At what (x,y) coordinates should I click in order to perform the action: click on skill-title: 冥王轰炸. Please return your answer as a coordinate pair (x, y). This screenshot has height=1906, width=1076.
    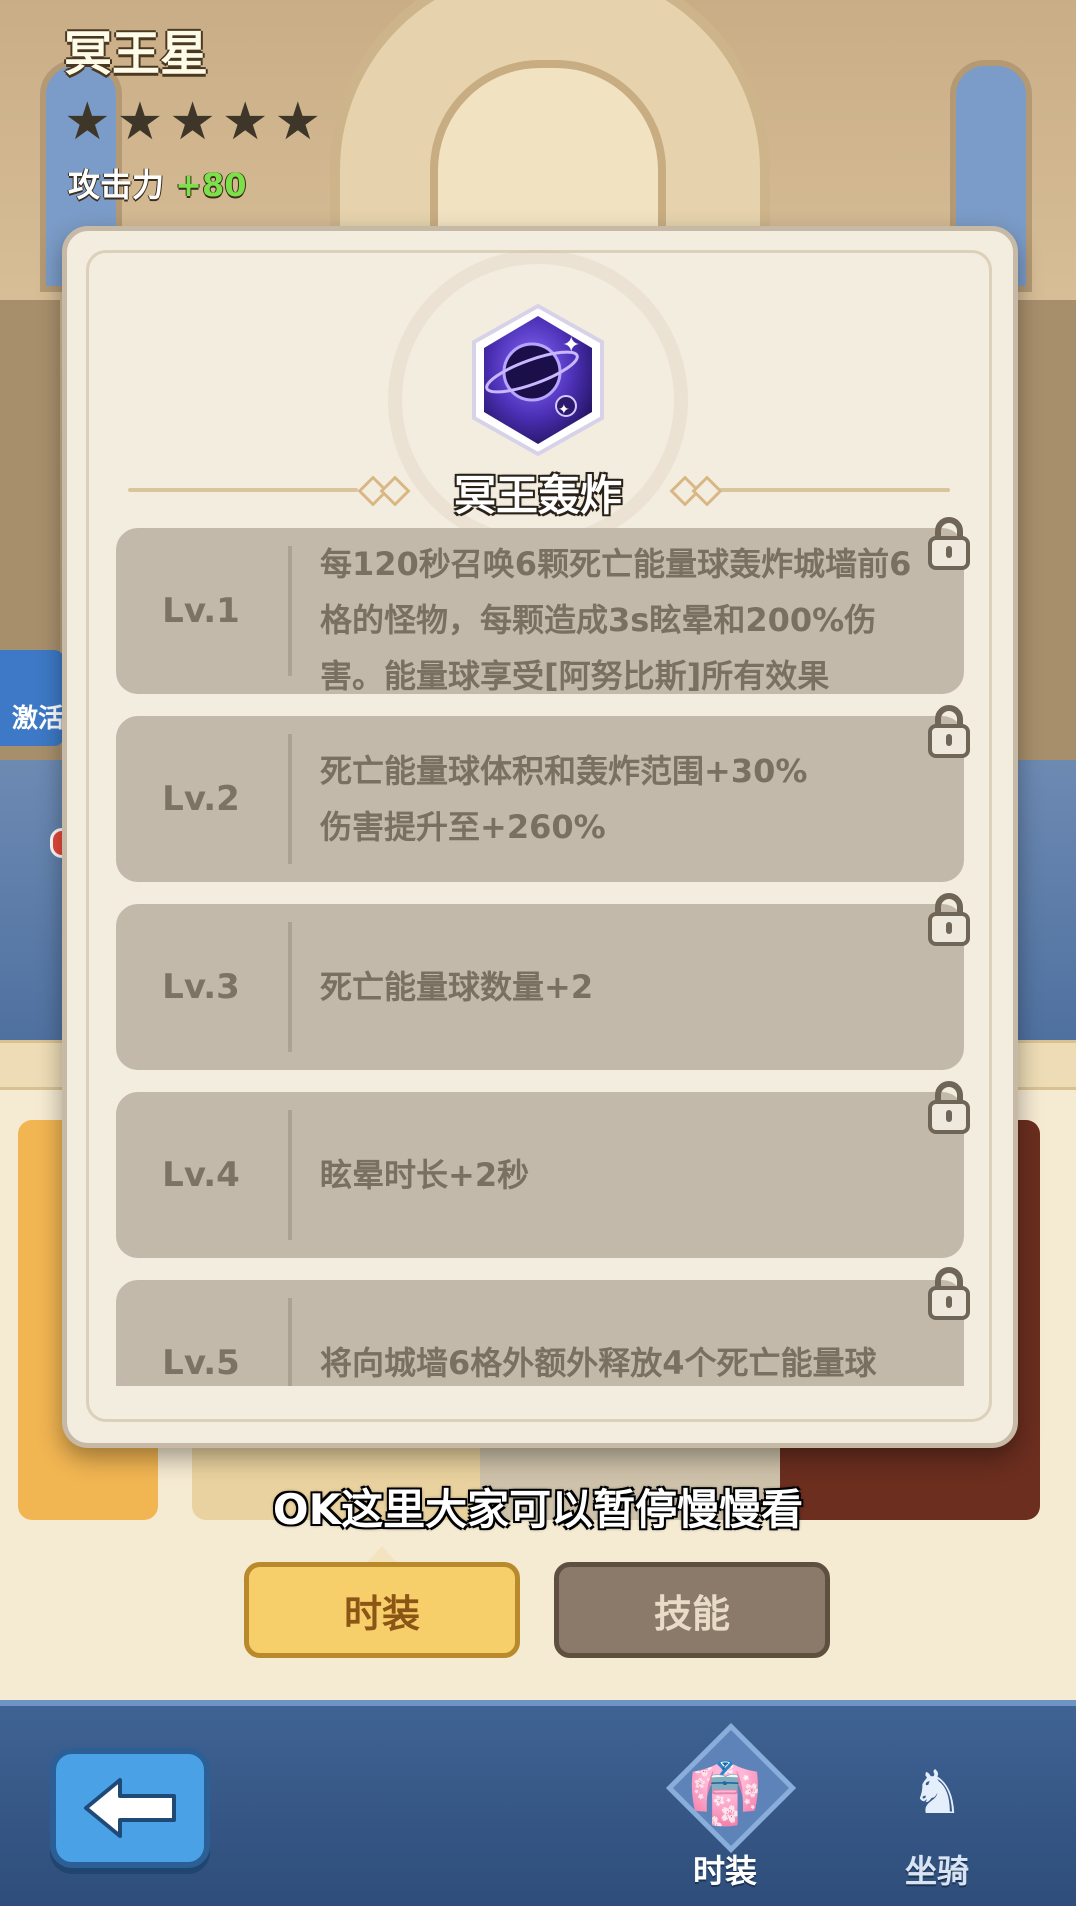
    Looking at the image, I should click on (537, 495).